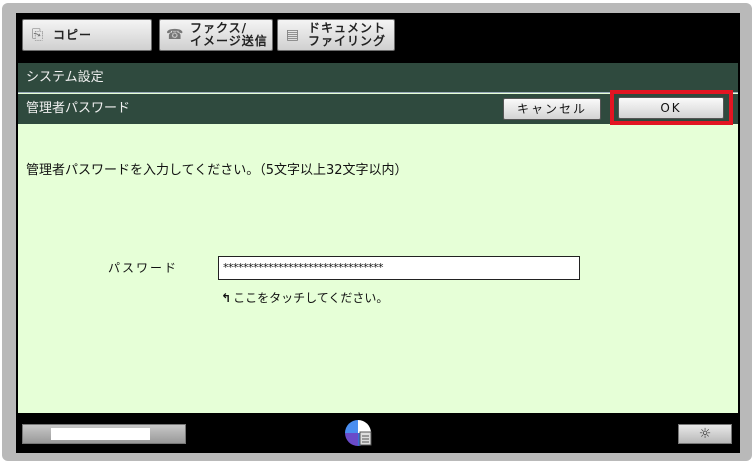 The image size is (755, 464). I want to click on copy-icon: ⎘, so click(38, 35).